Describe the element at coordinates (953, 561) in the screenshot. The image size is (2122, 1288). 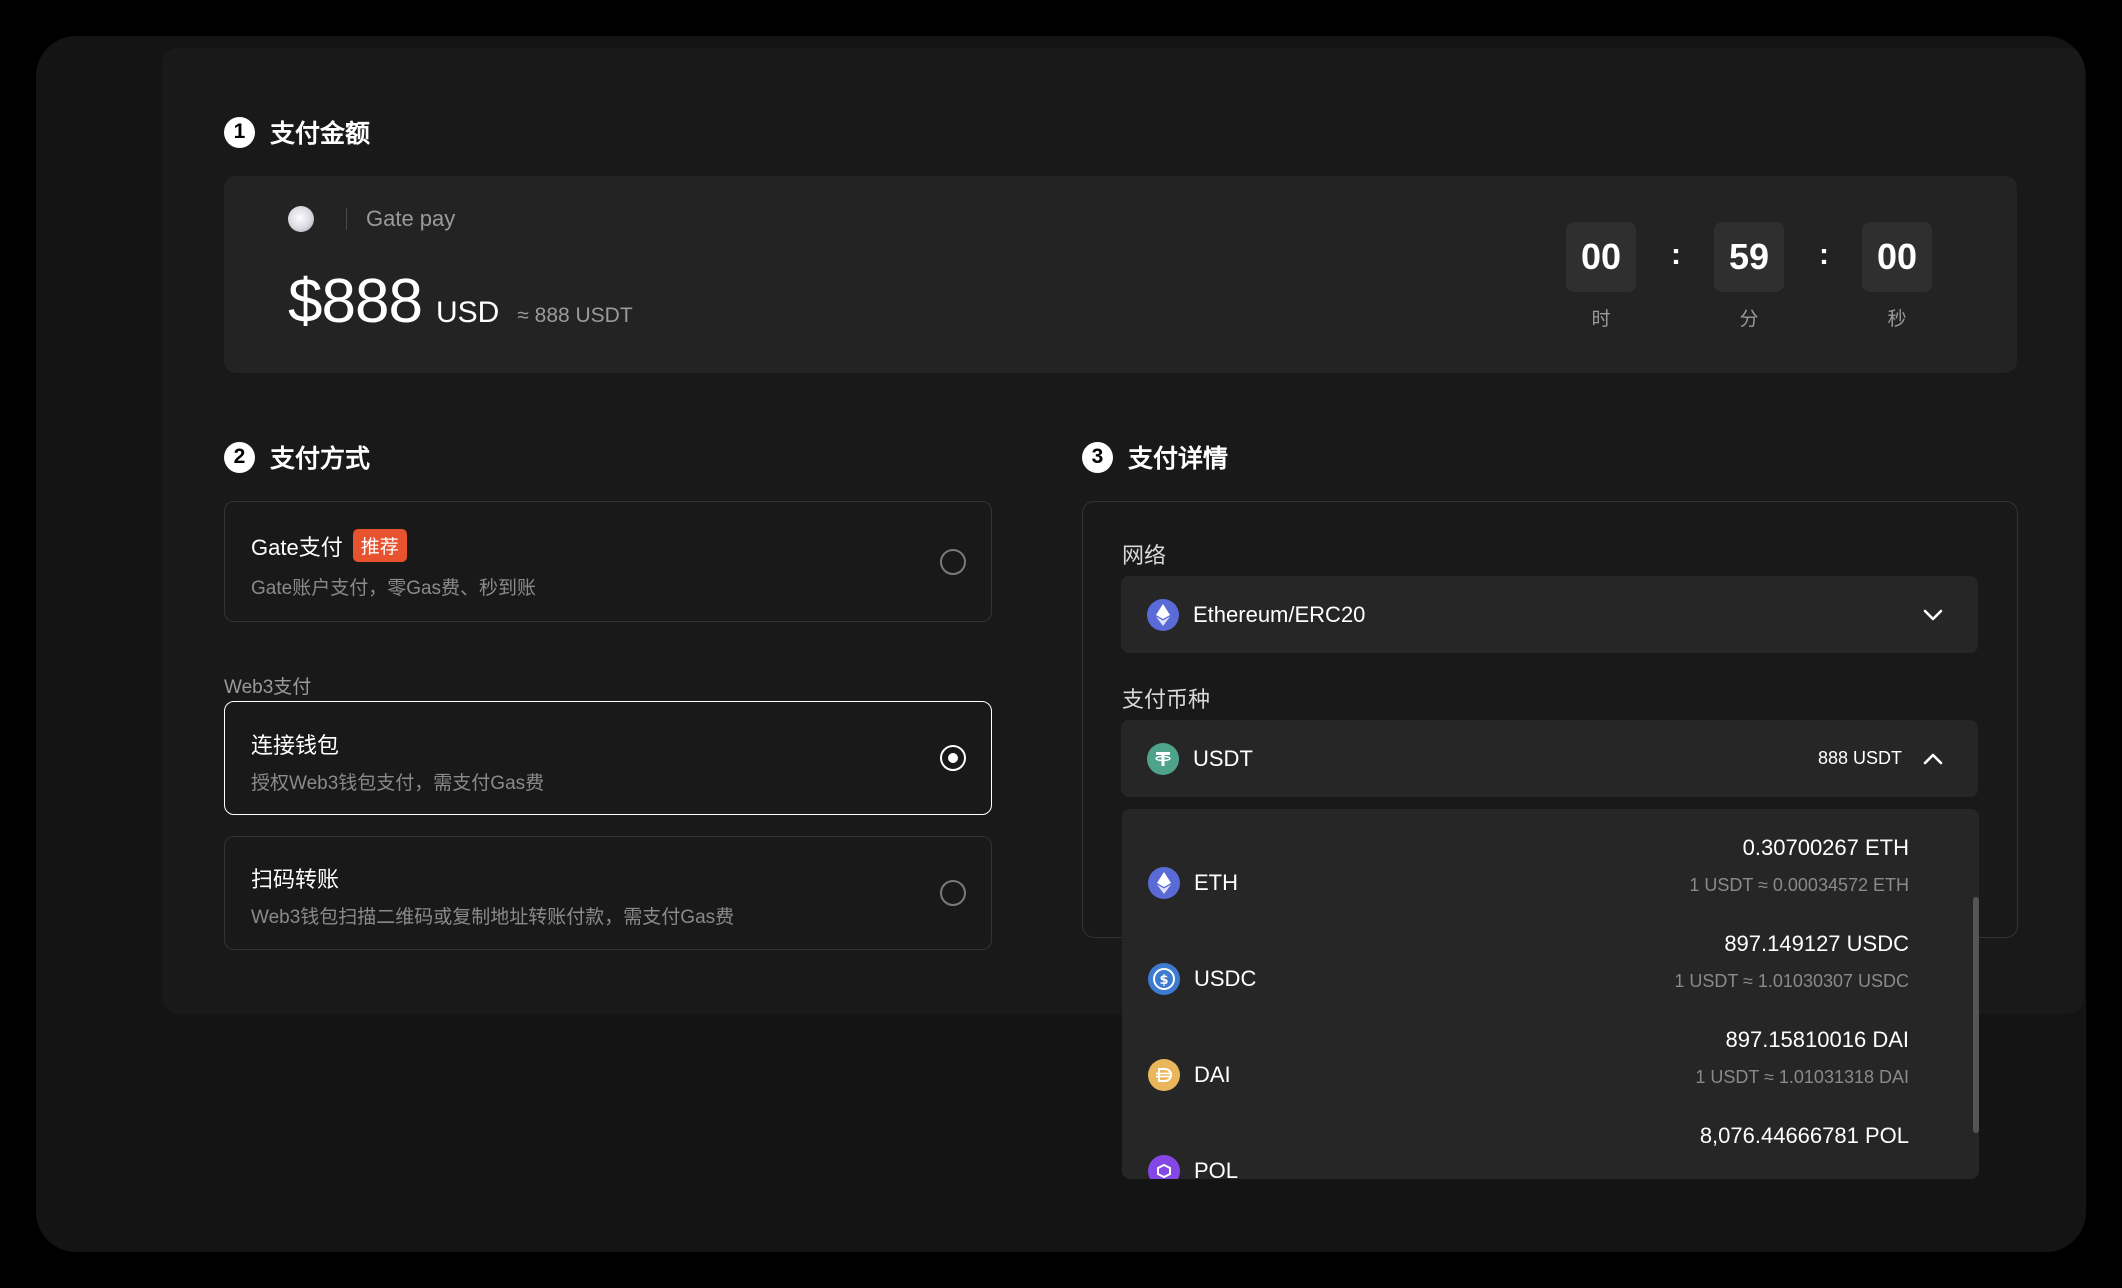
I see `method-gate-radio` at that location.